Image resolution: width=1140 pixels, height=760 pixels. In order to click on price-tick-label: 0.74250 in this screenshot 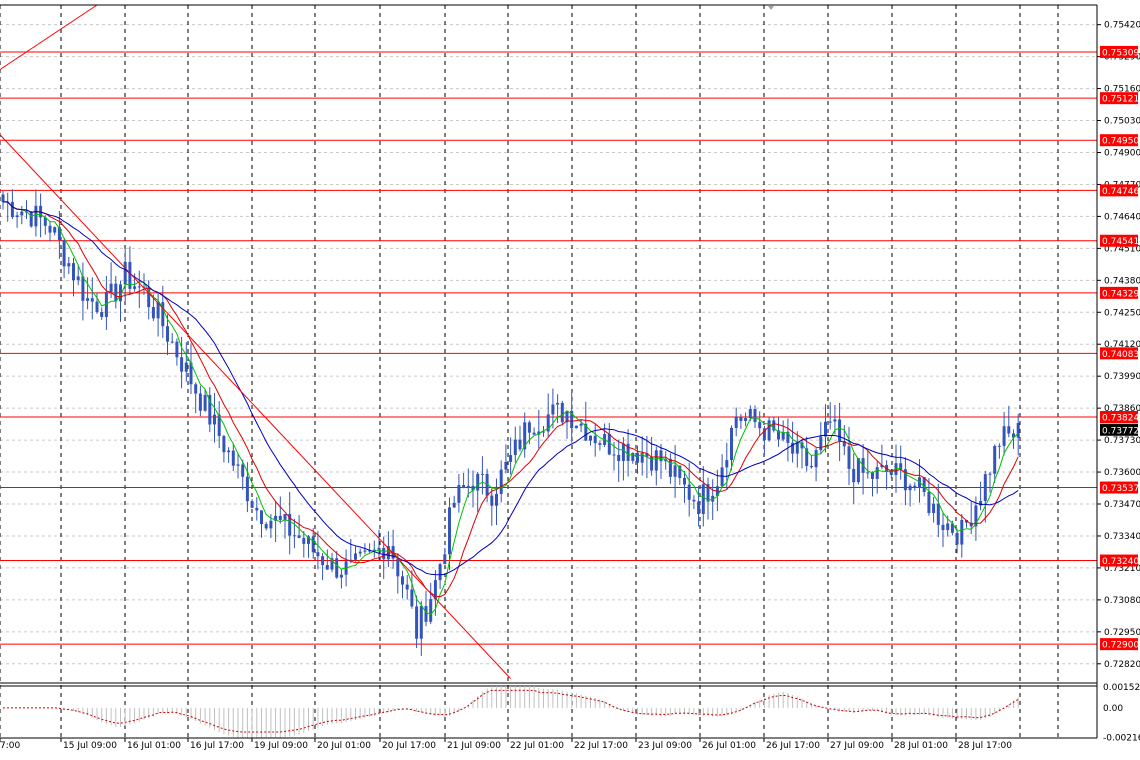, I will do `click(1122, 313)`.